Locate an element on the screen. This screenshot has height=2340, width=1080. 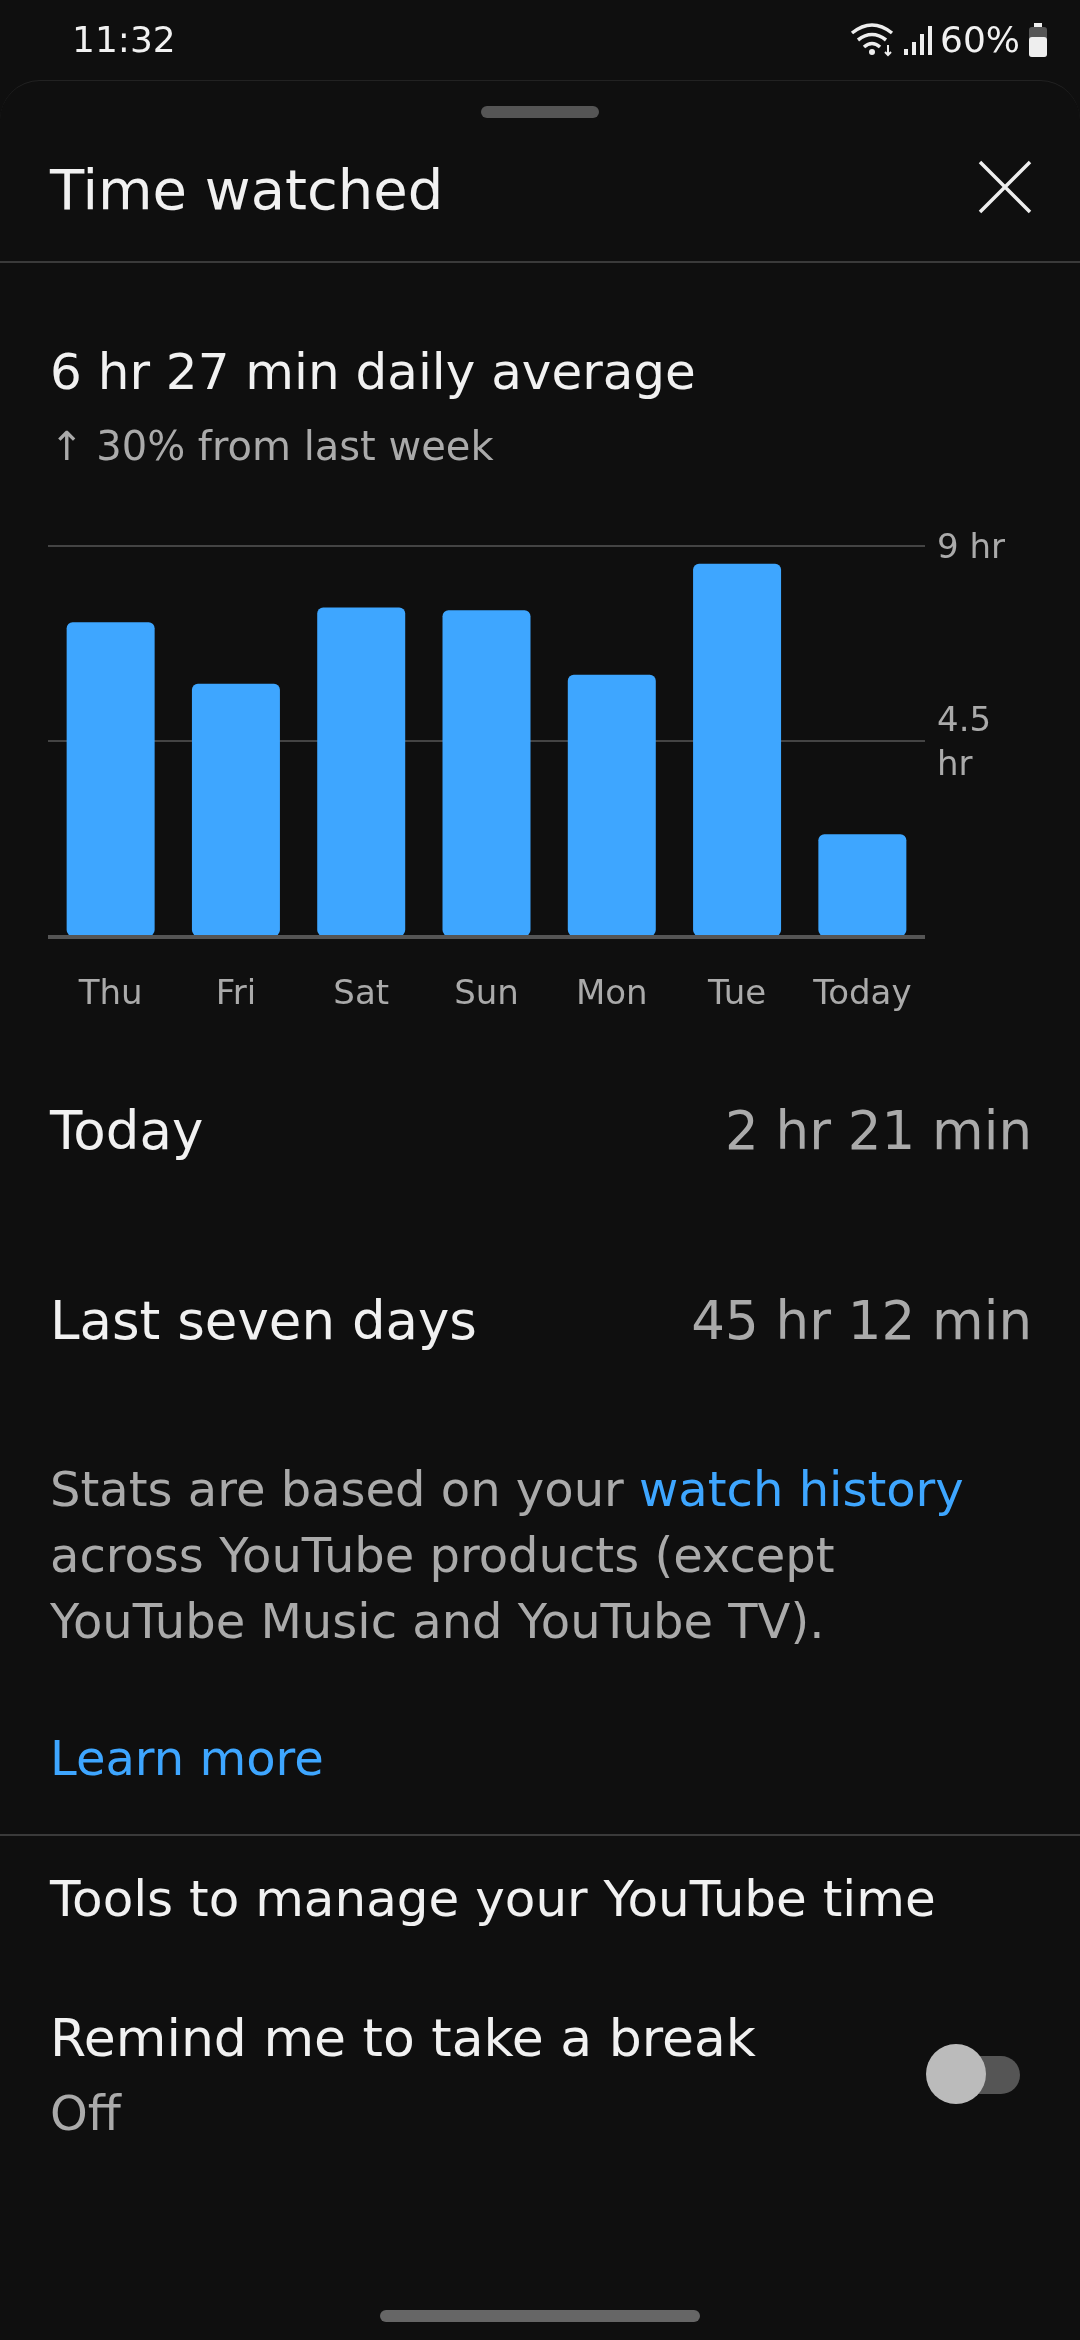
day-label: Sat is located at coordinates (361, 992).